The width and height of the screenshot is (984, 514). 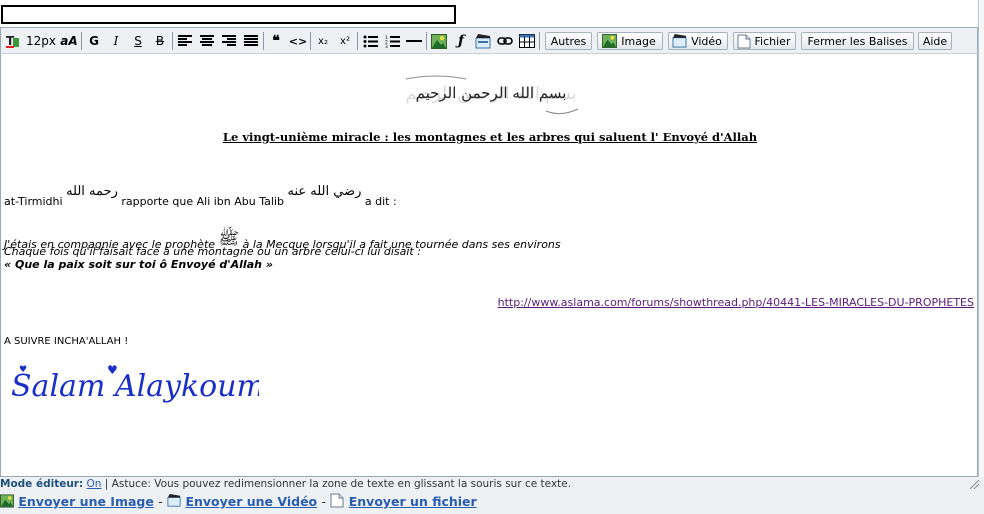 What do you see at coordinates (85, 501) in the screenshot?
I see `send-image-link: Envoyer une Image` at bounding box center [85, 501].